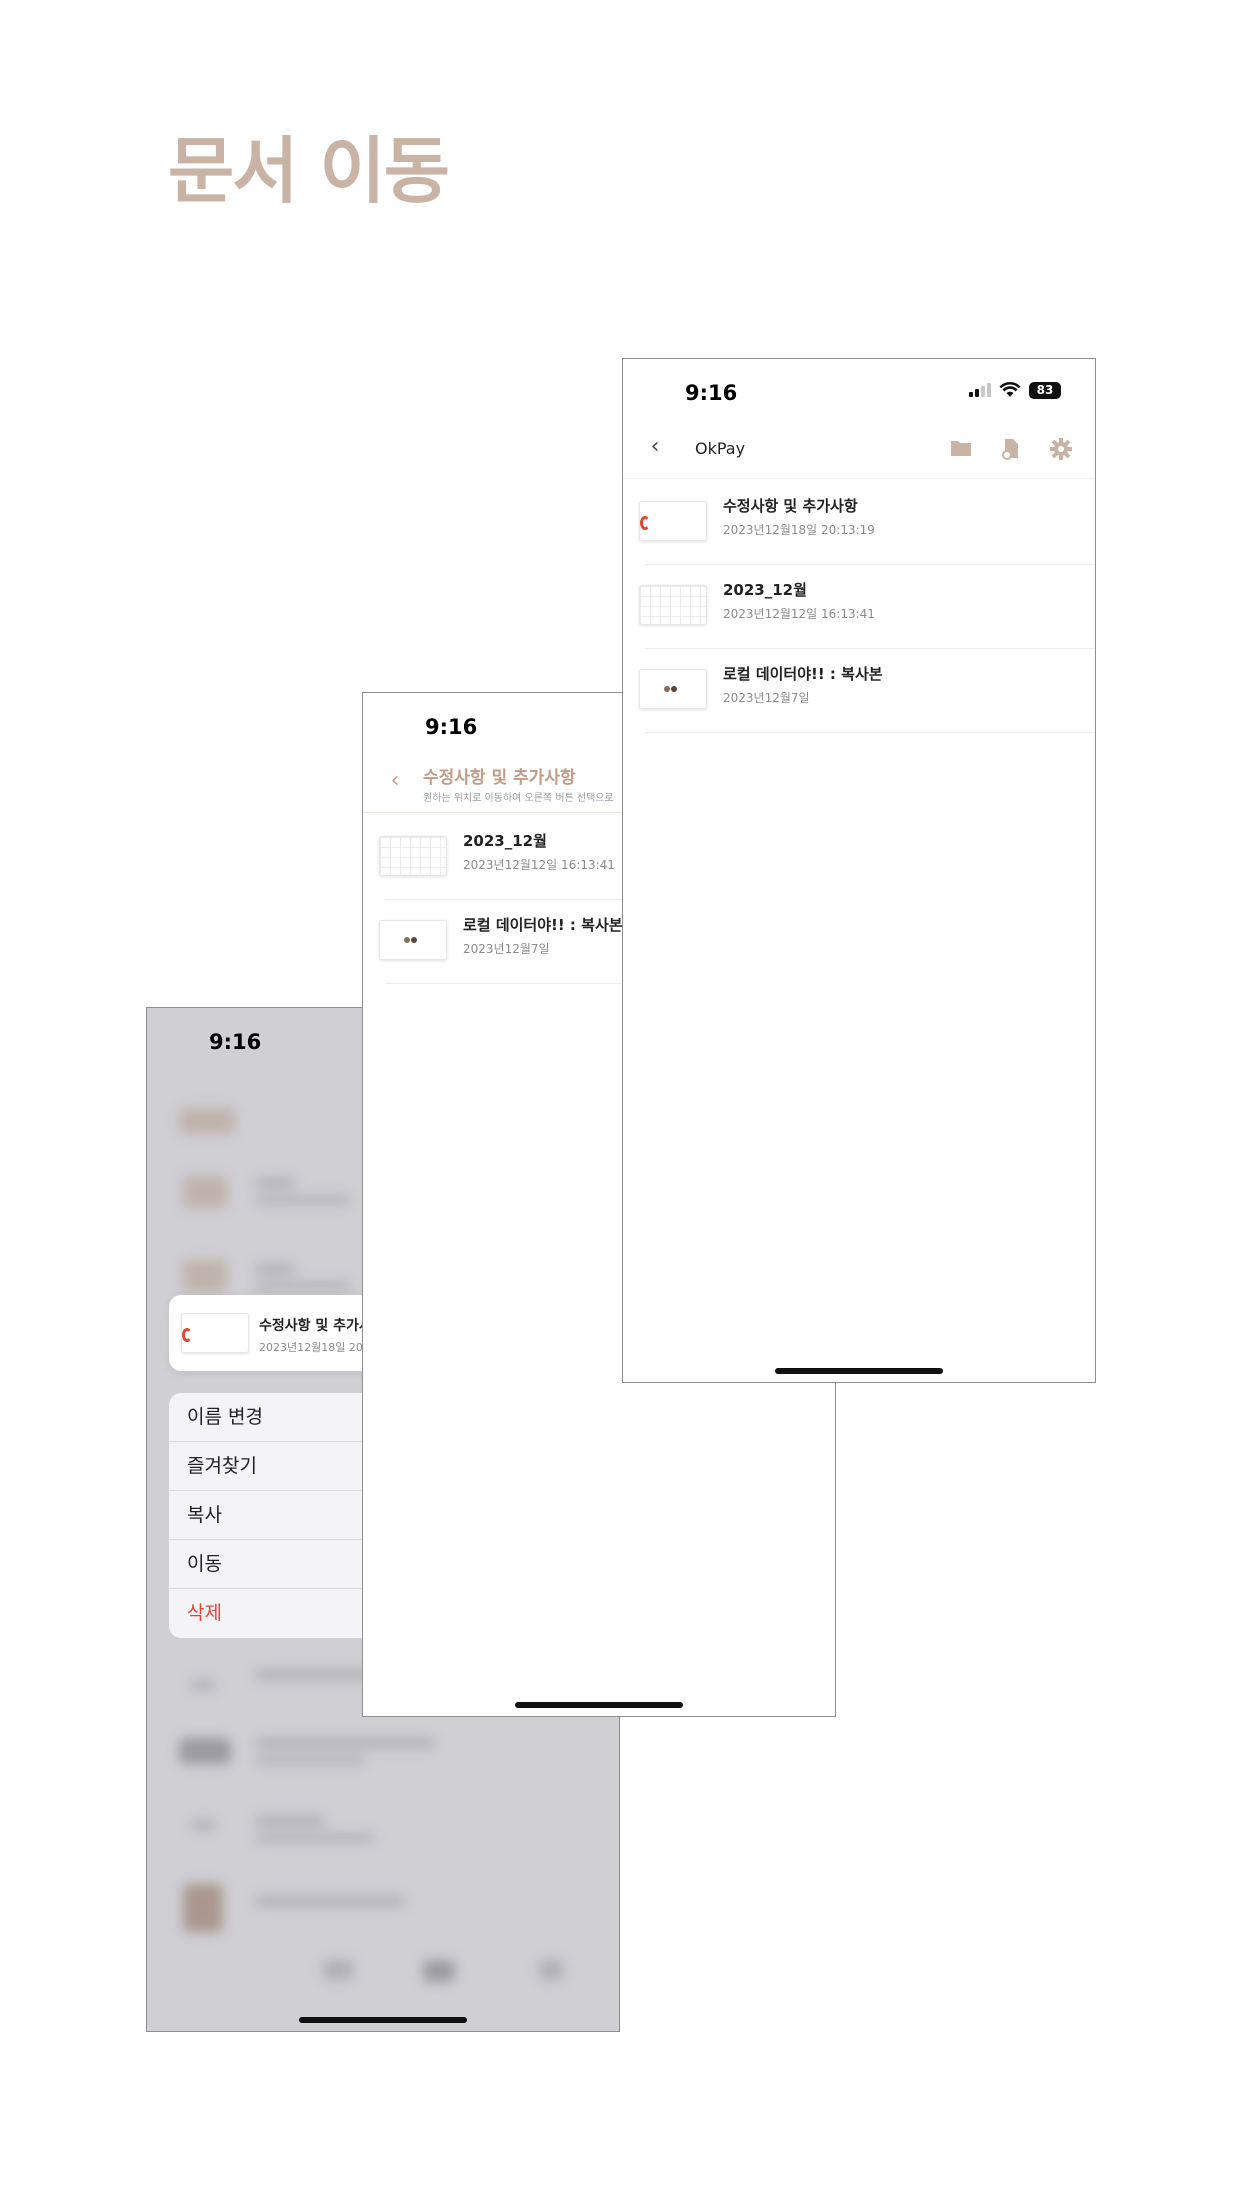 This screenshot has width=1242, height=2208. I want to click on folder-icon, so click(962, 449).